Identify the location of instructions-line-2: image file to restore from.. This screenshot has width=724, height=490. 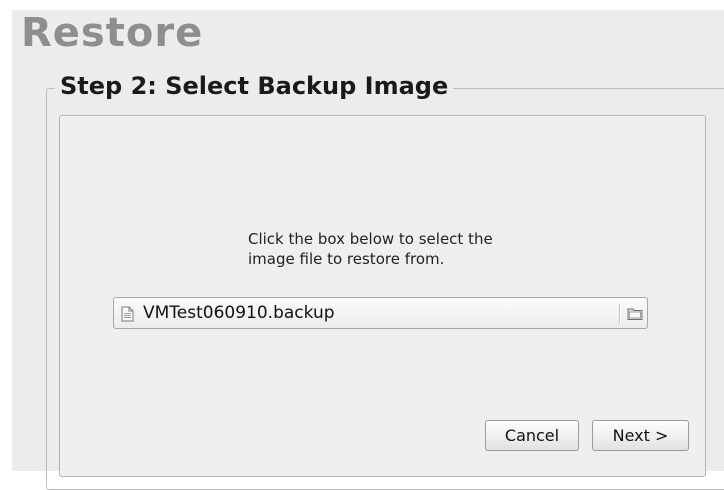
(346, 259).